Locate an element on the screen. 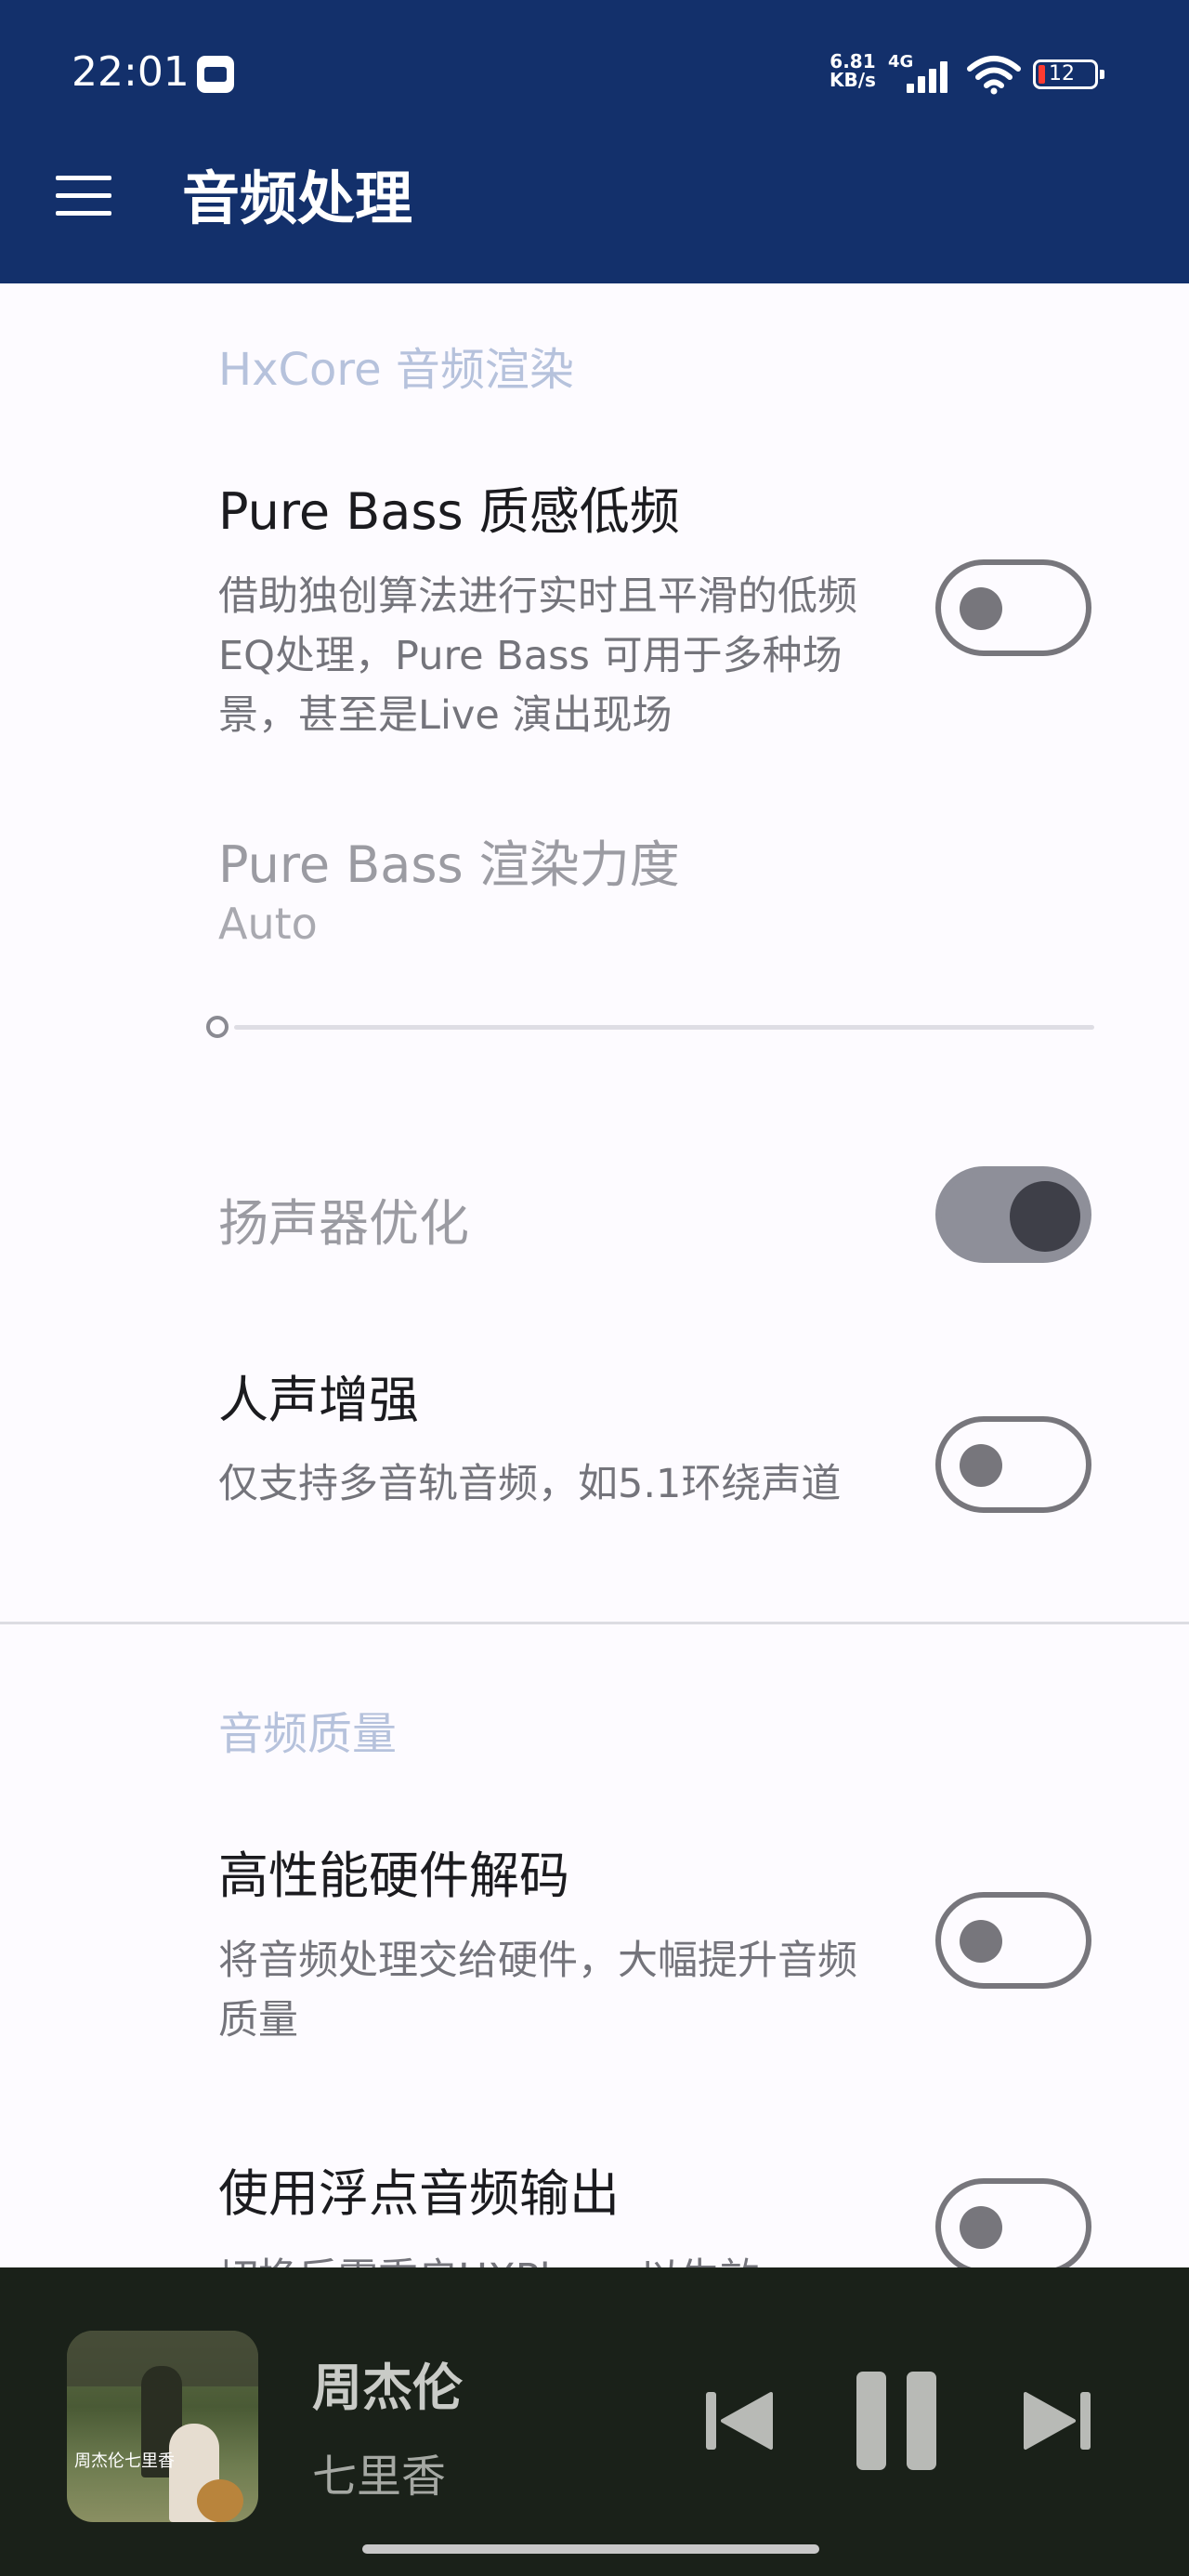 The image size is (1189, 2576). status-time: 22:01 is located at coordinates (131, 72).